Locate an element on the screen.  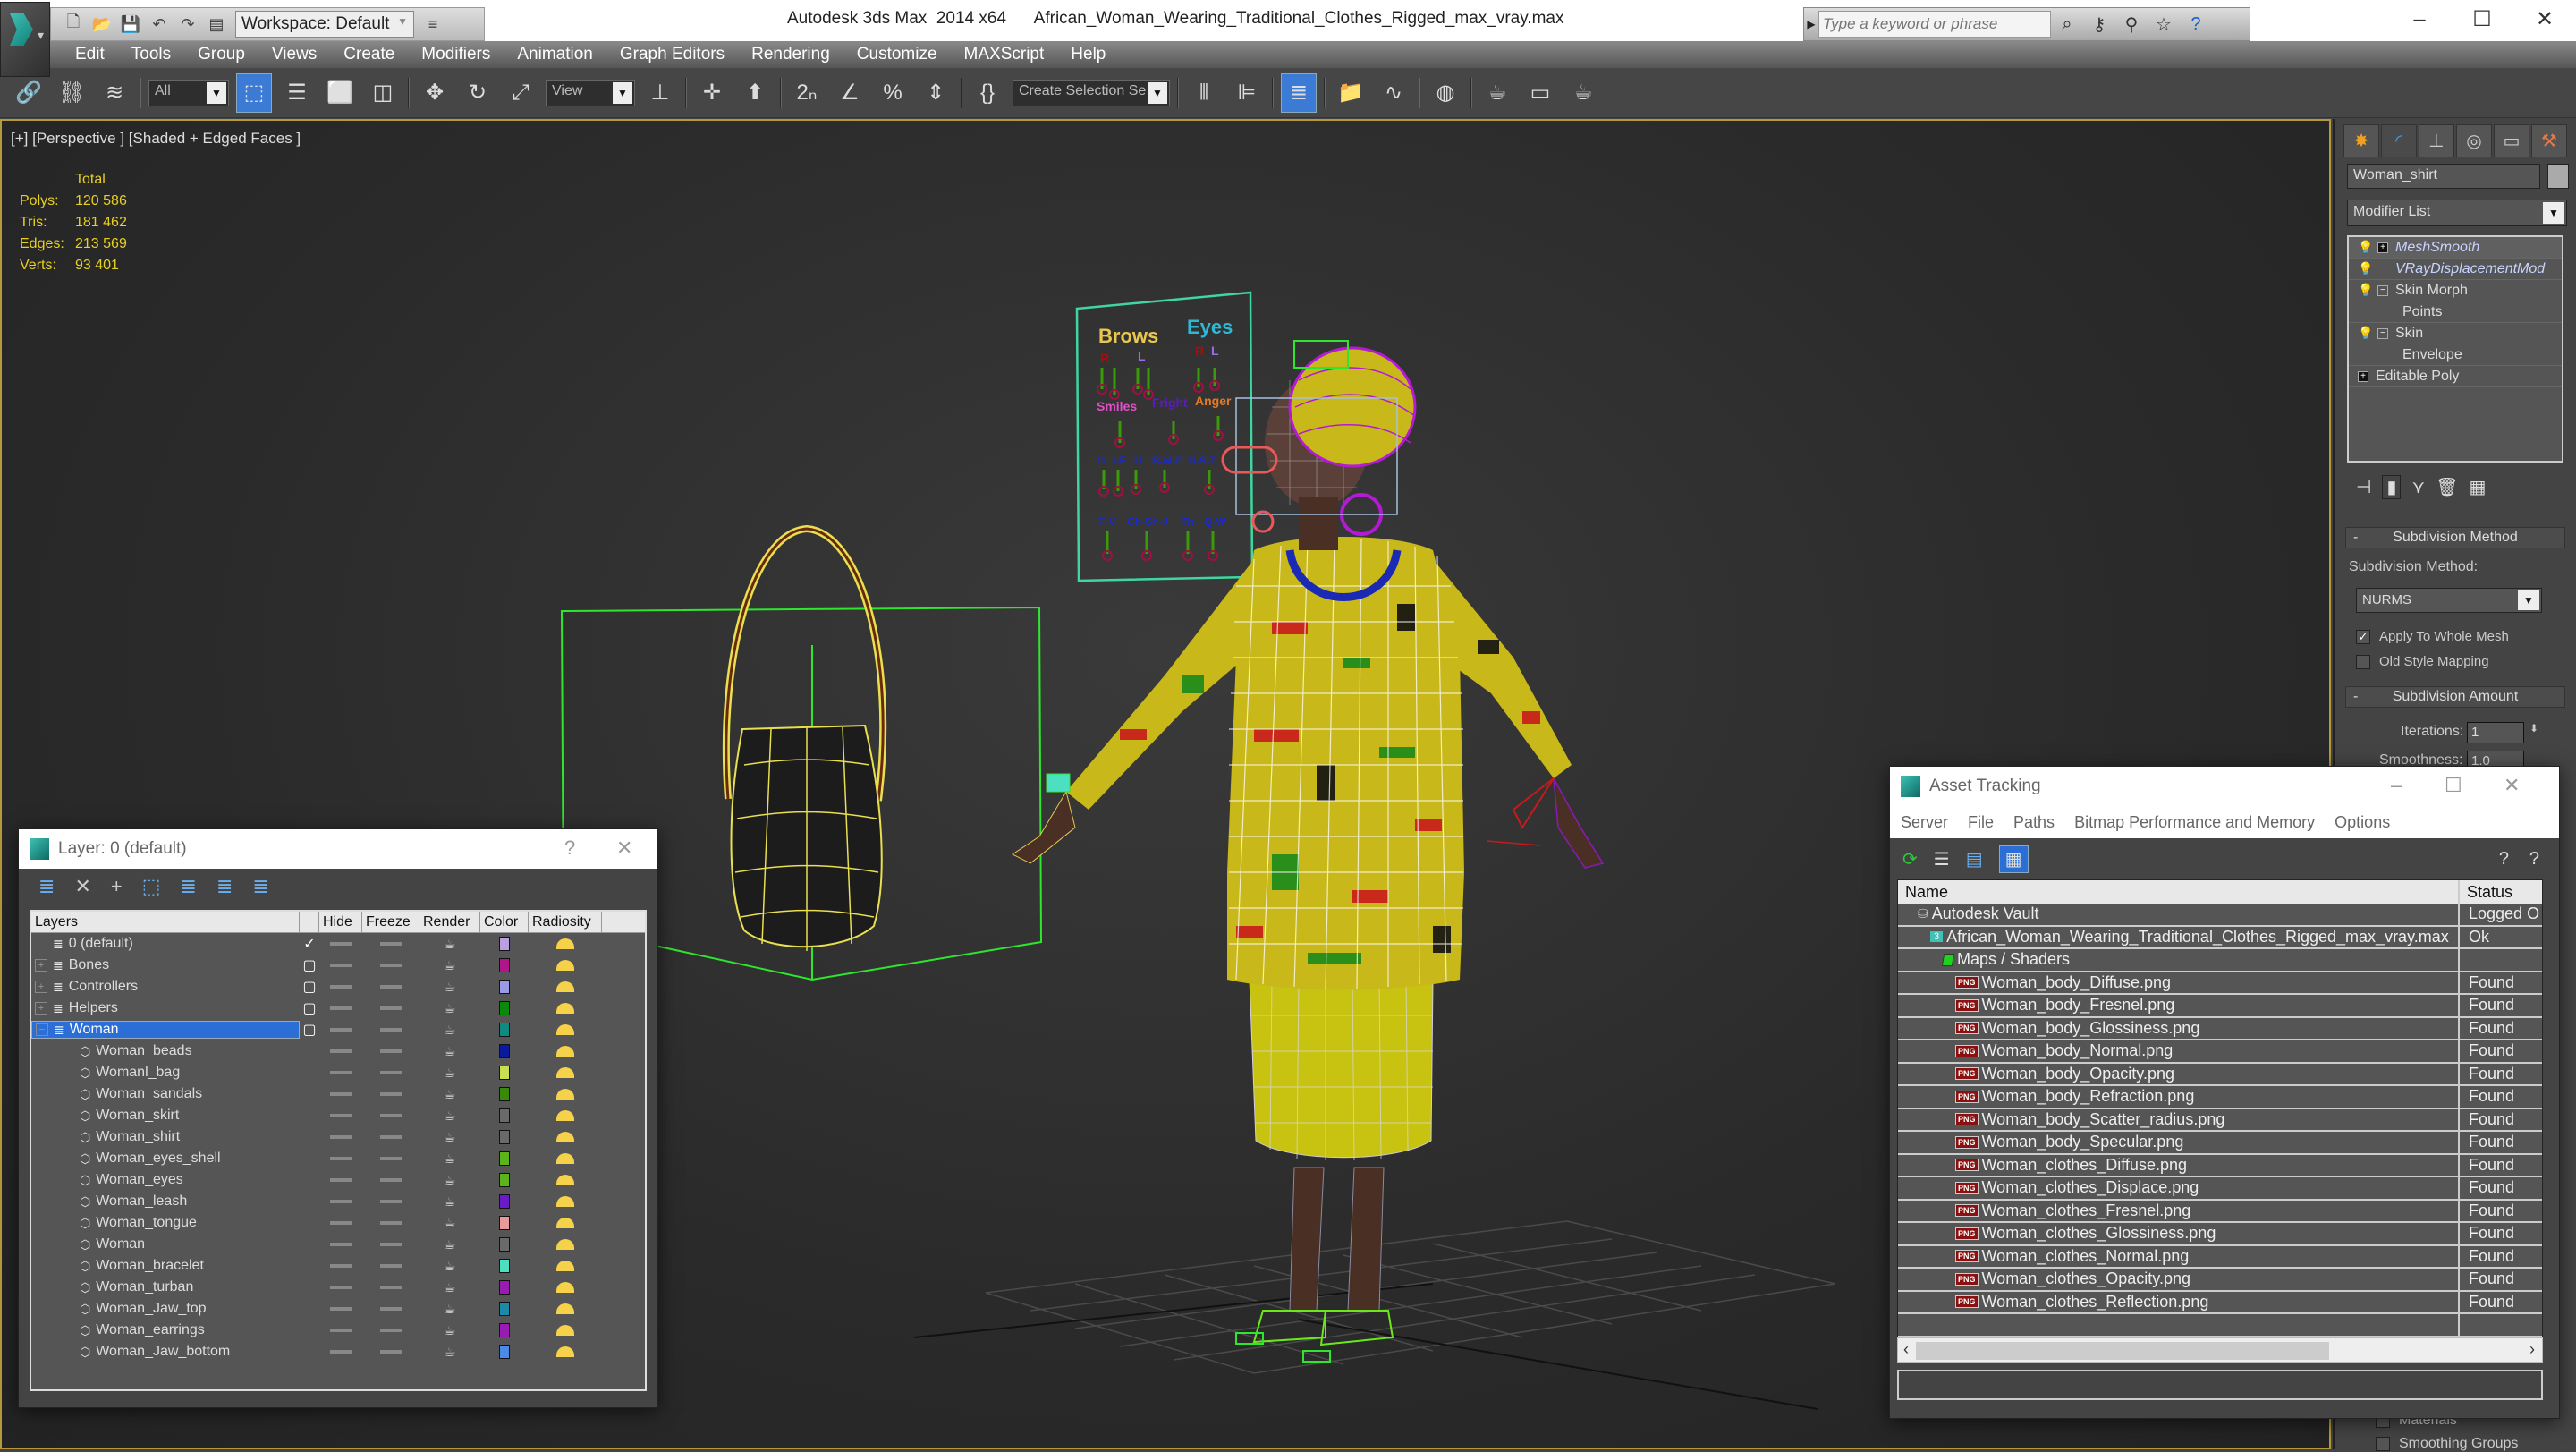
hide-unhide-all-icon: ≣ is located at coordinates (224, 886).